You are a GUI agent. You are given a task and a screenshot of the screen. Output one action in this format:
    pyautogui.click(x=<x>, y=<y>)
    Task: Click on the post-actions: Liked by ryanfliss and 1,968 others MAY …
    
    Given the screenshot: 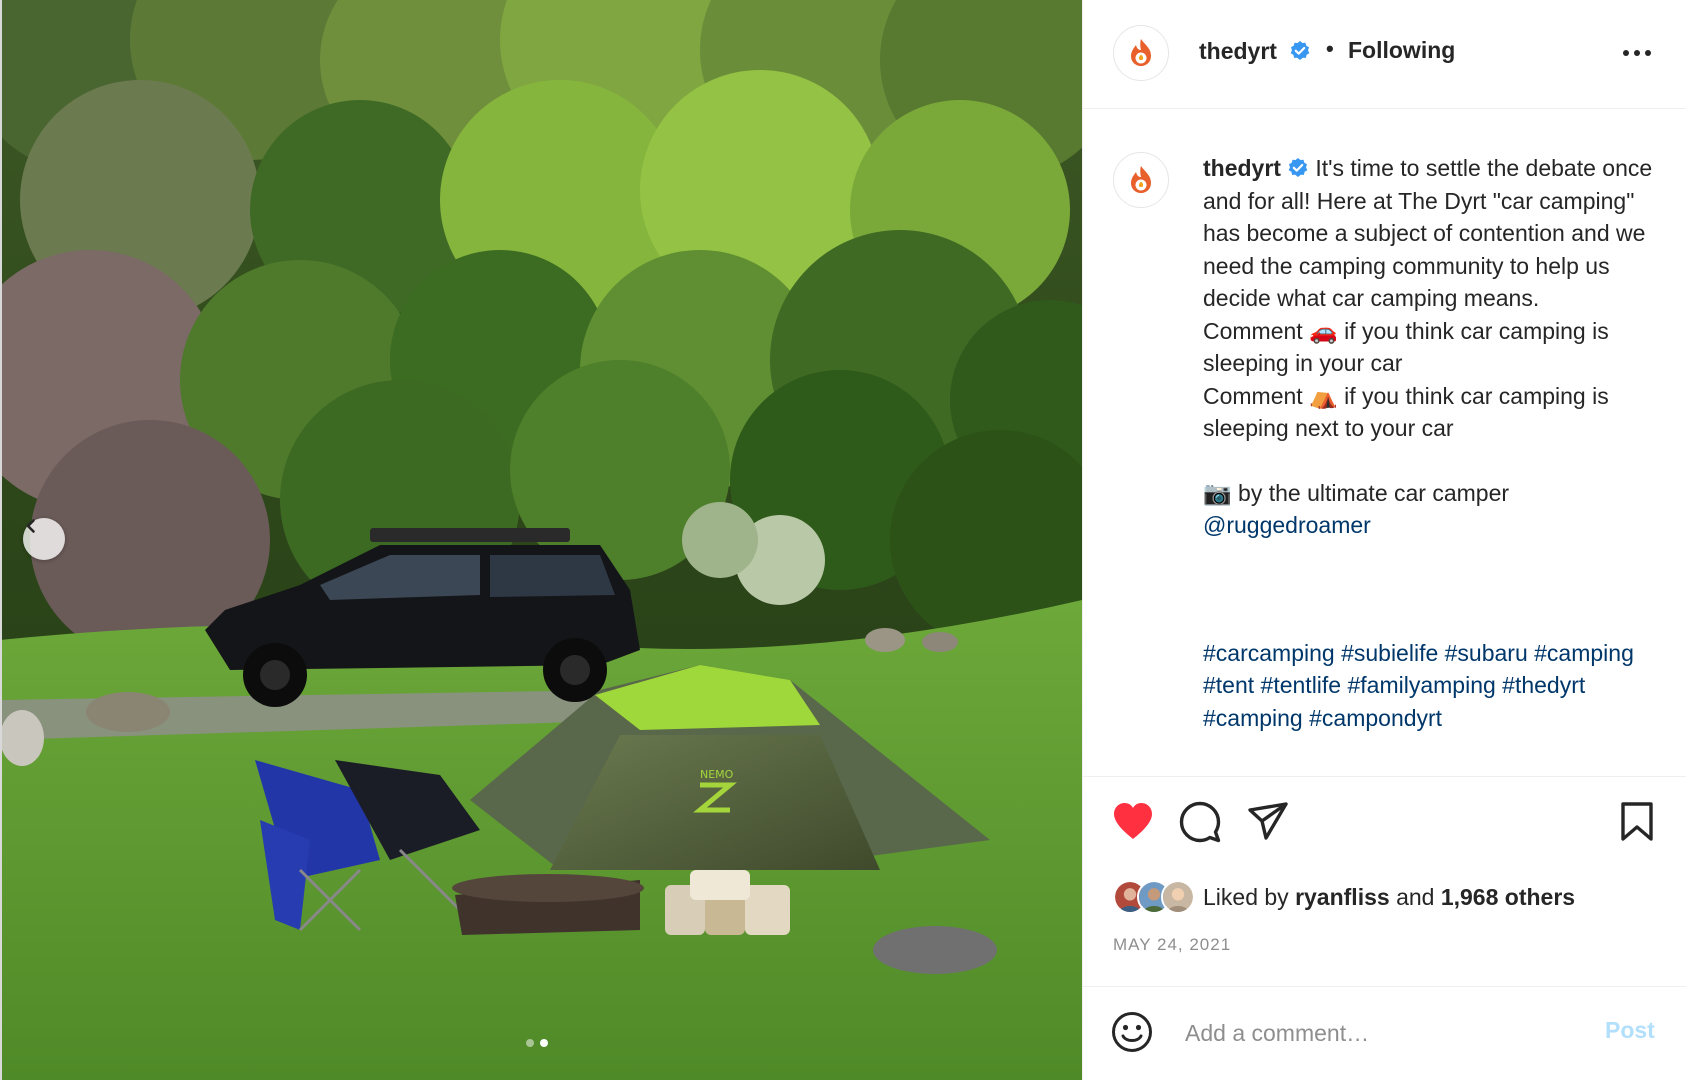 What is the action you would take?
    pyautogui.click(x=1384, y=881)
    